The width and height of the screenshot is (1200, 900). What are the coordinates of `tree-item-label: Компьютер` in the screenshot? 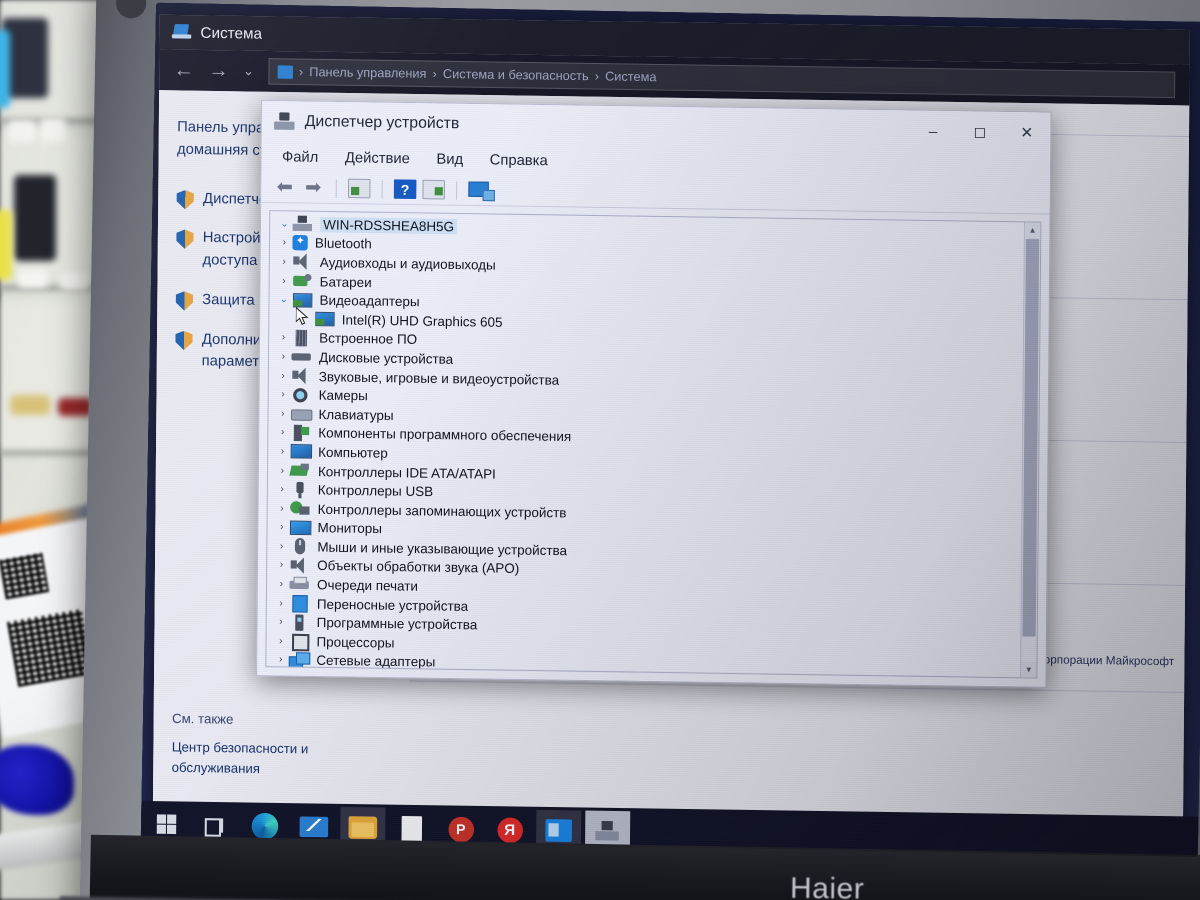 It's located at (353, 452).